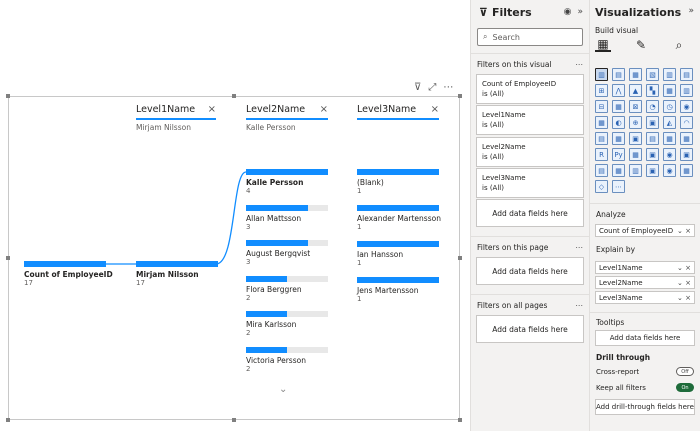 The width and height of the screenshot is (700, 431). What do you see at coordinates (530, 329) in the screenshot?
I see `add-report-filter-fields: Add data fields here` at bounding box center [530, 329].